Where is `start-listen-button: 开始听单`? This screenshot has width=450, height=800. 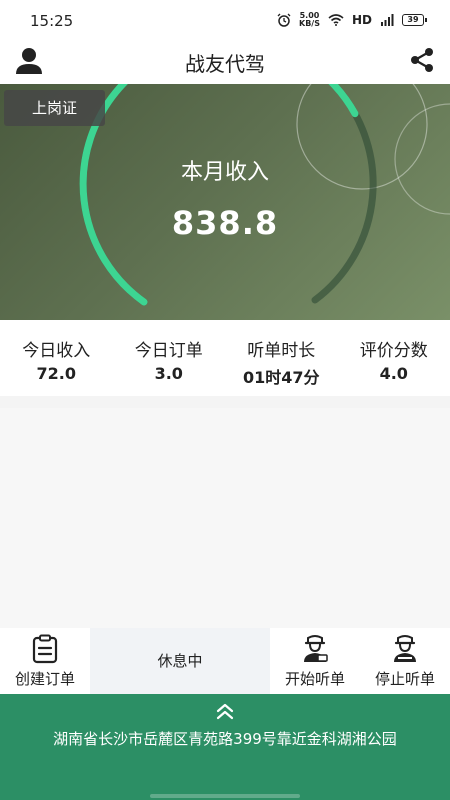
start-listen-button: 开始听单 is located at coordinates (315, 661).